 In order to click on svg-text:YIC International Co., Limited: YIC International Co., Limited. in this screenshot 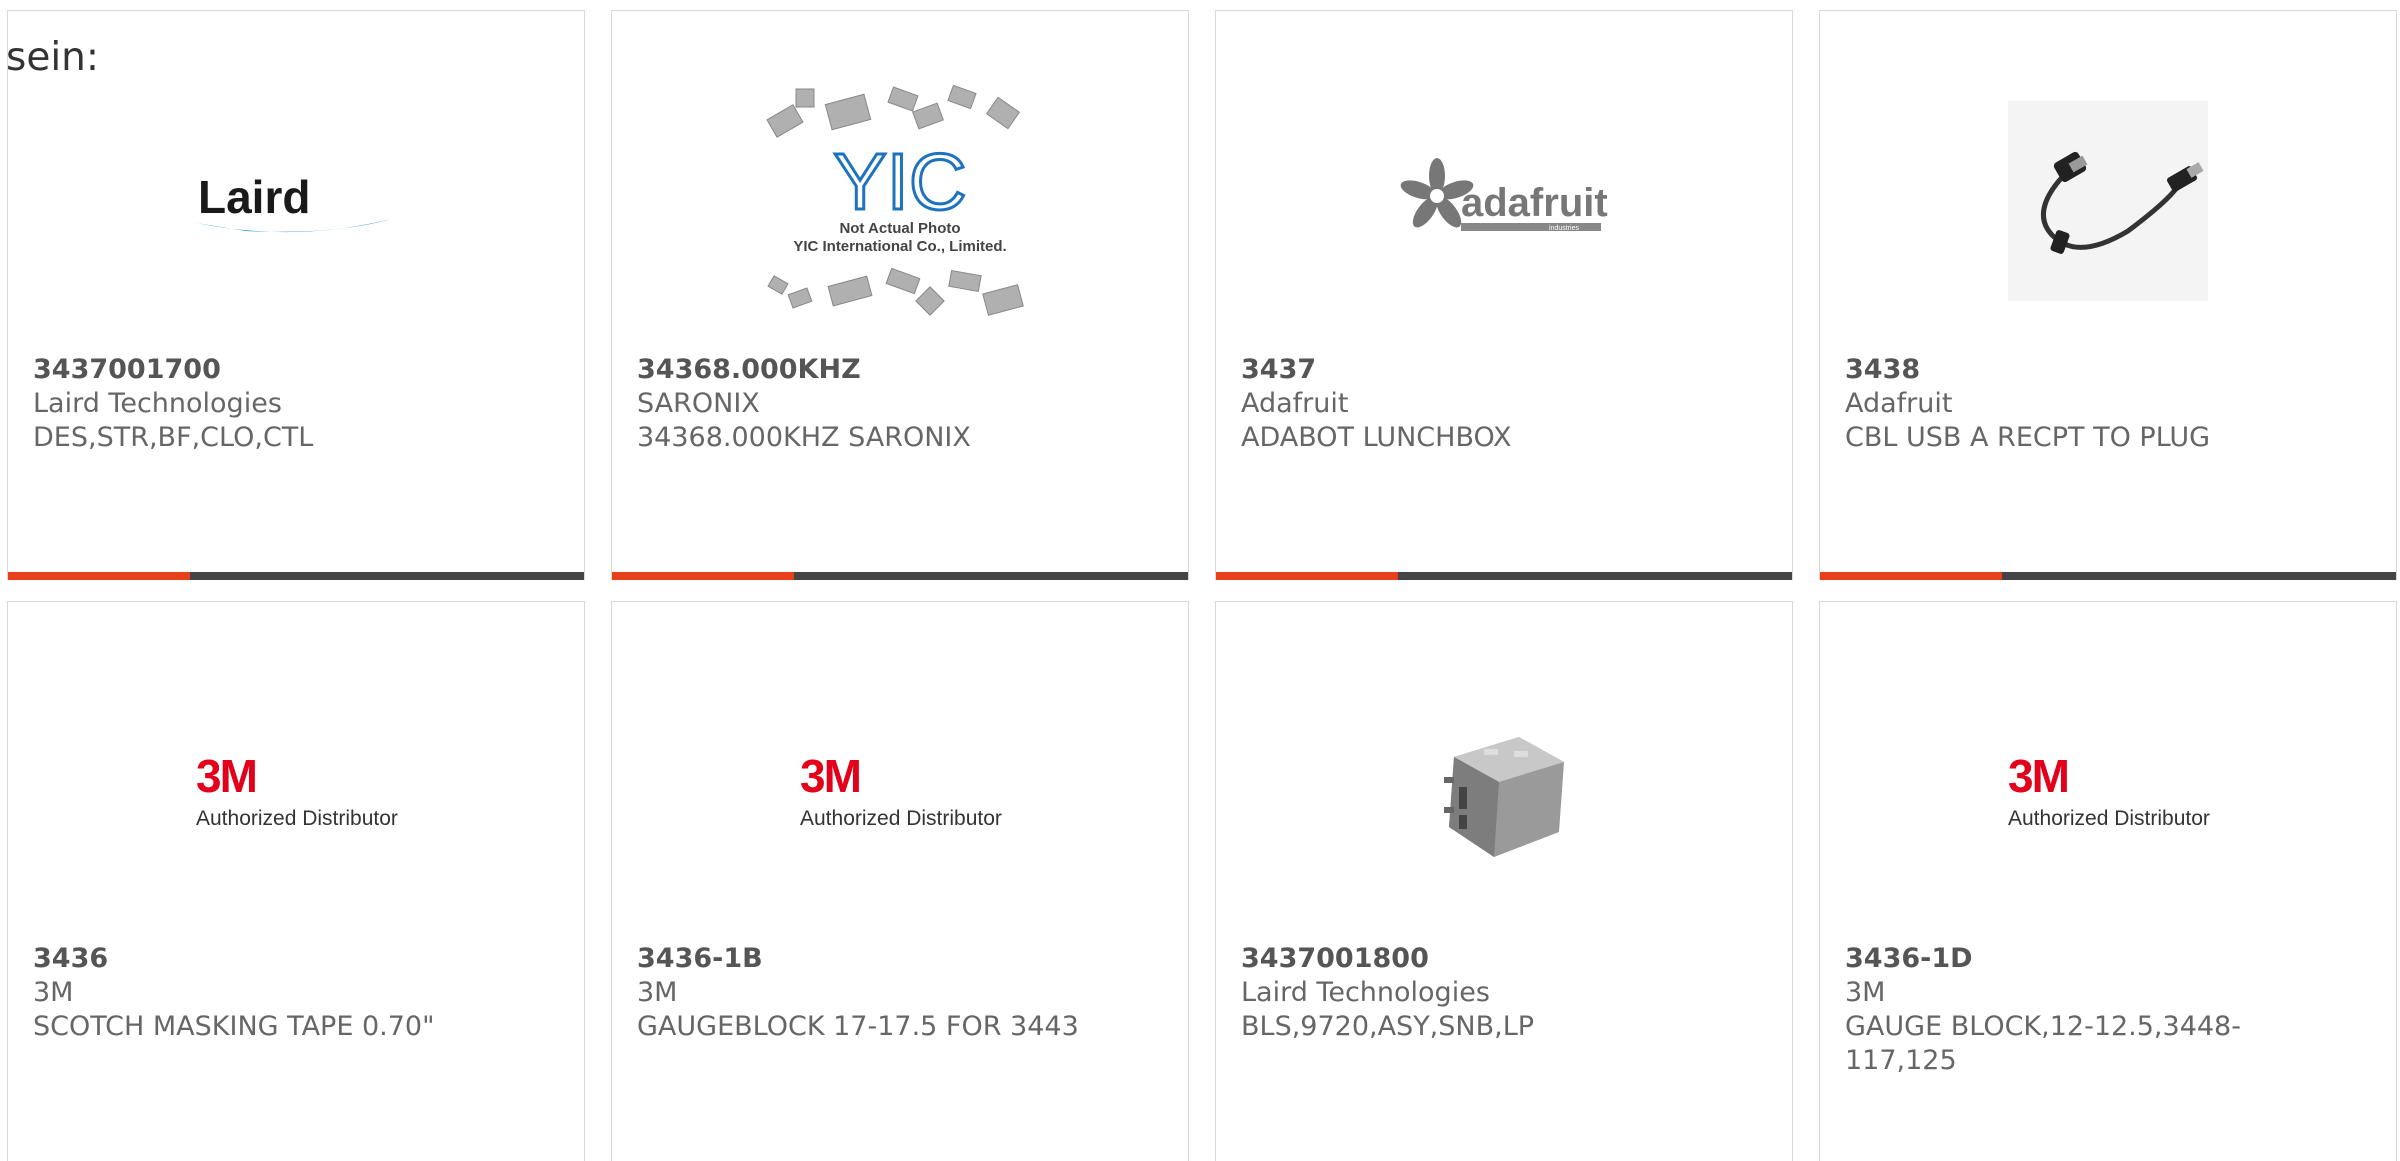, I will do `click(899, 246)`.